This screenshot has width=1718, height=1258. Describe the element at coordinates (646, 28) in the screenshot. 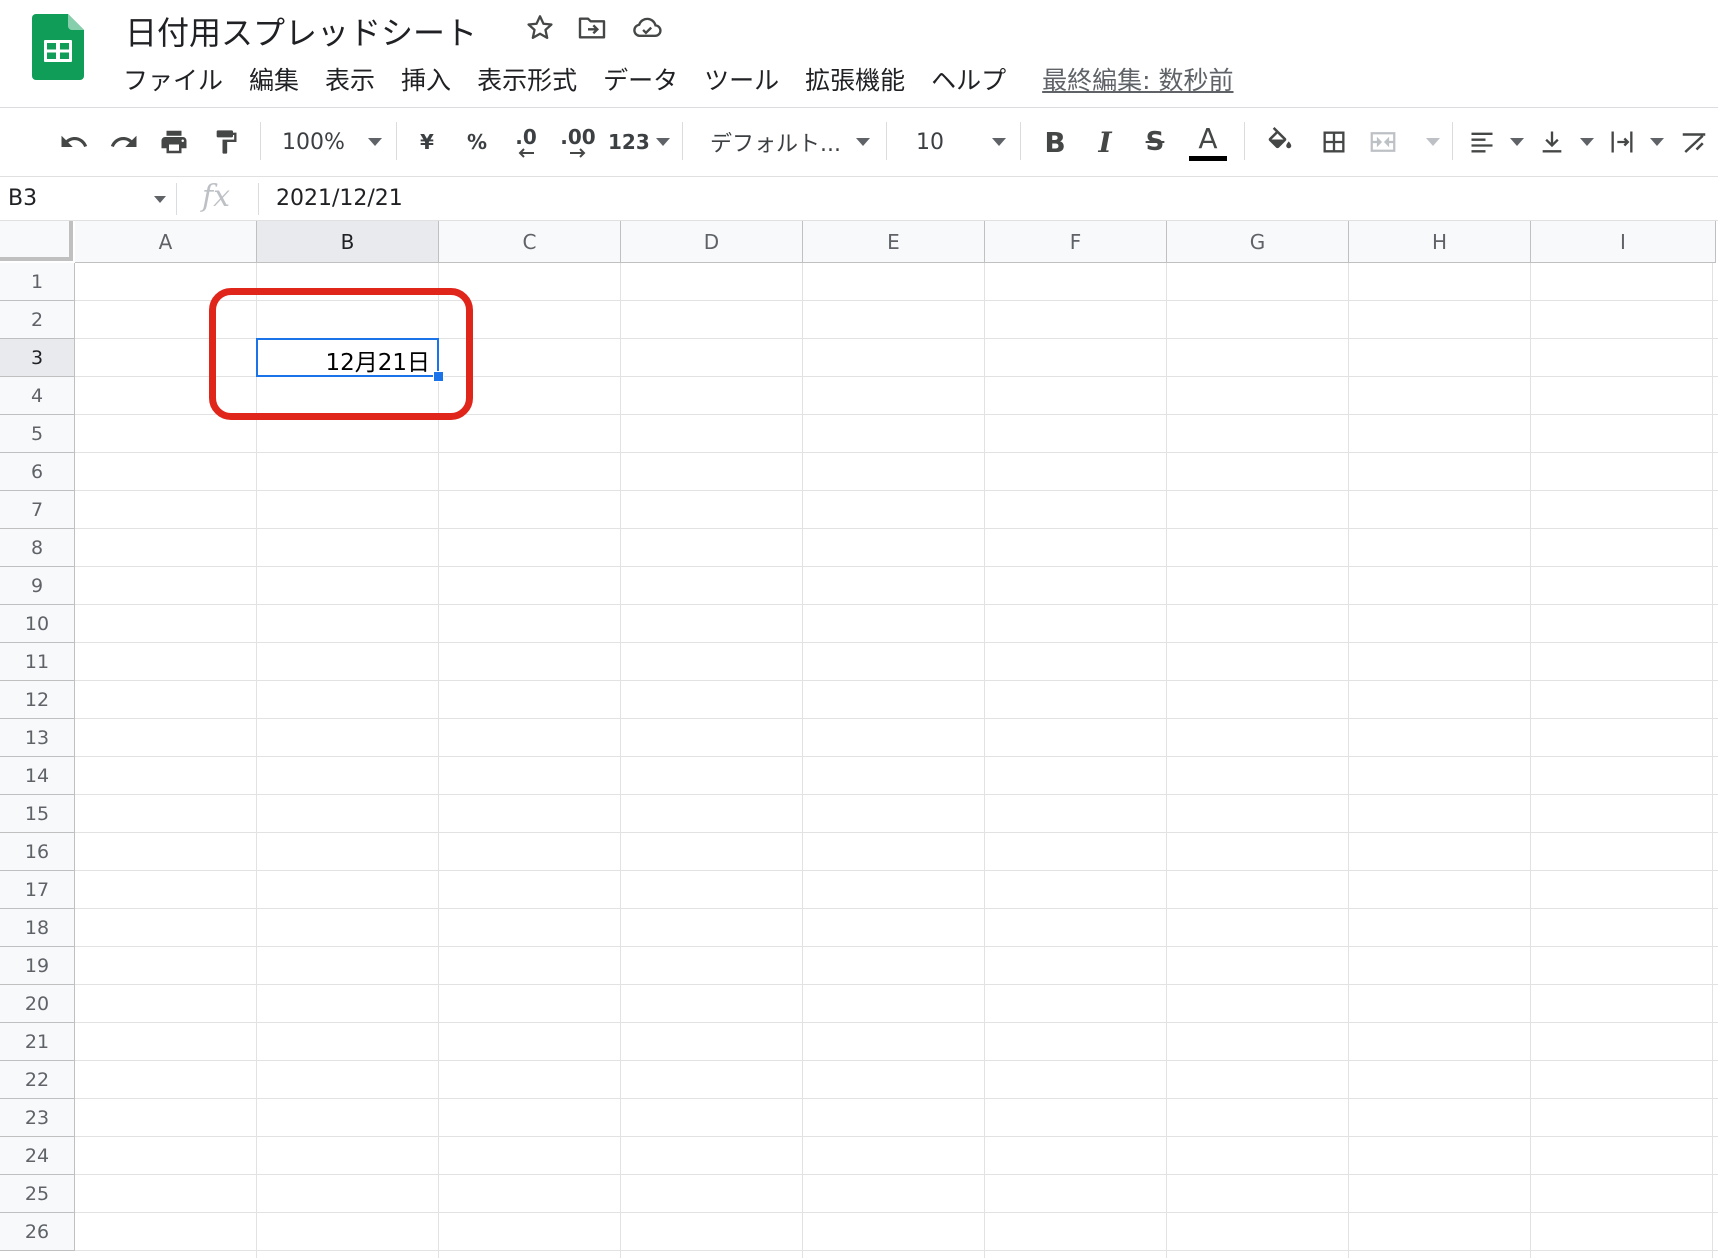

I see `cloud-saved-icon` at that location.